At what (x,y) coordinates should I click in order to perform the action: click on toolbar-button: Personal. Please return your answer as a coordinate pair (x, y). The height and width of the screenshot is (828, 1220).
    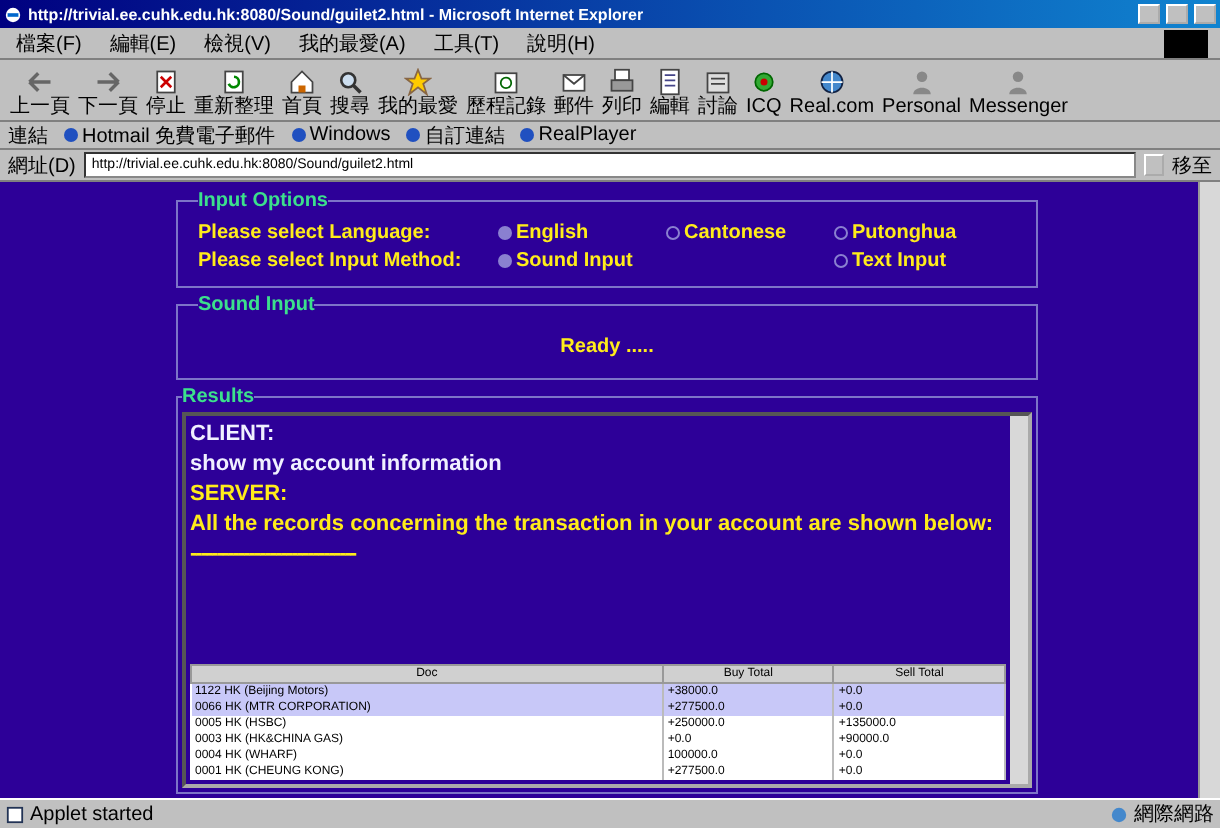
    Looking at the image, I should click on (921, 93).